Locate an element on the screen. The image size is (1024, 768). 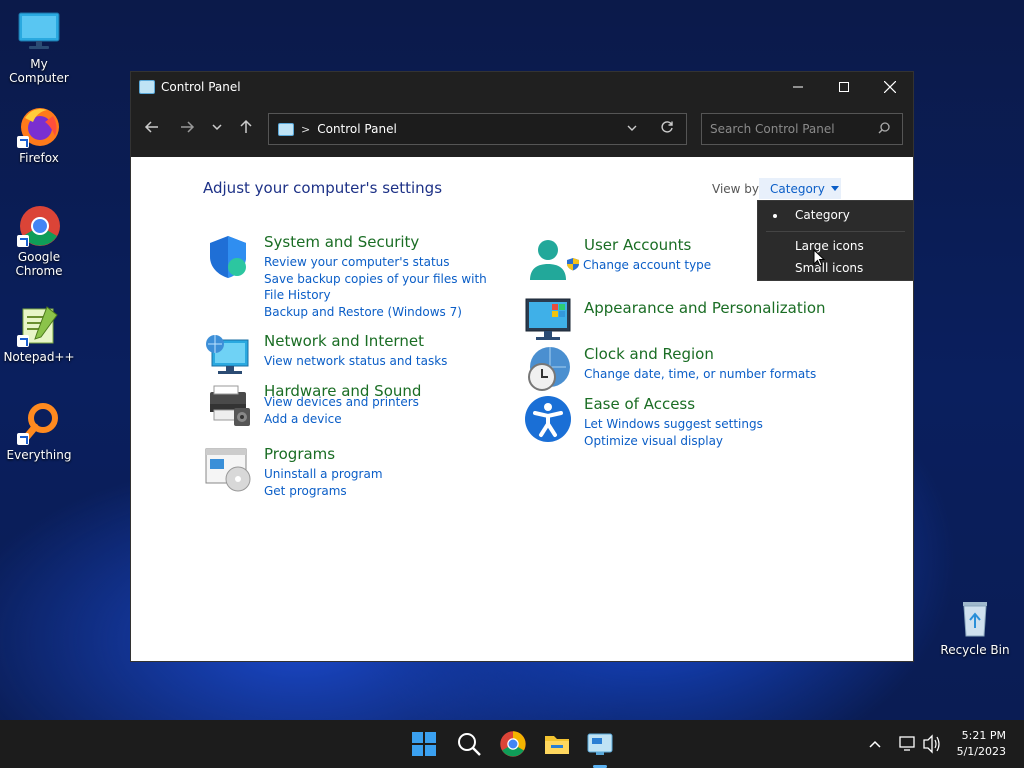
desktop-icon-label: My Computer is located at coordinates (39, 71).